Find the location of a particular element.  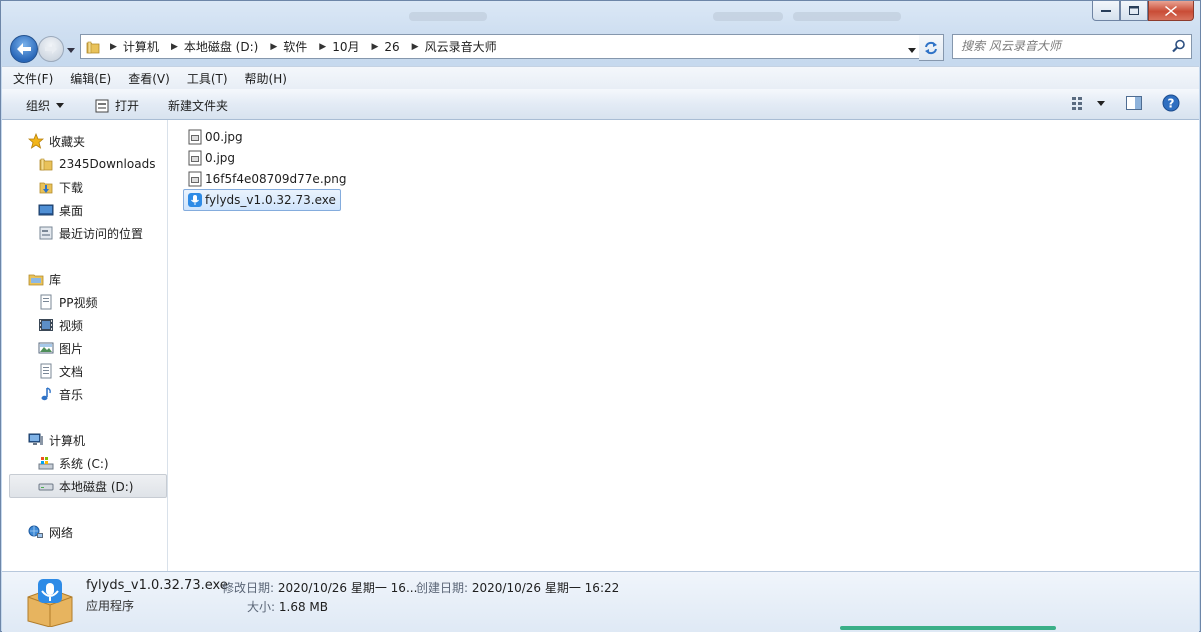

computer-icon is located at coordinates (36, 440).